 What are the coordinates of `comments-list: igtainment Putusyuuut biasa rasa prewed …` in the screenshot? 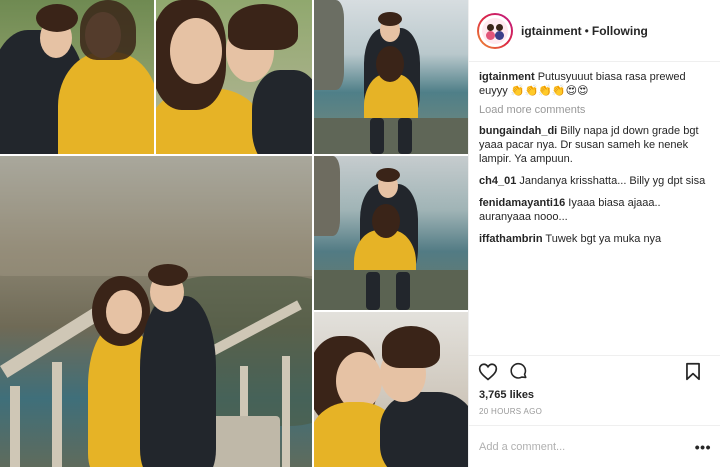 It's located at (597, 162).